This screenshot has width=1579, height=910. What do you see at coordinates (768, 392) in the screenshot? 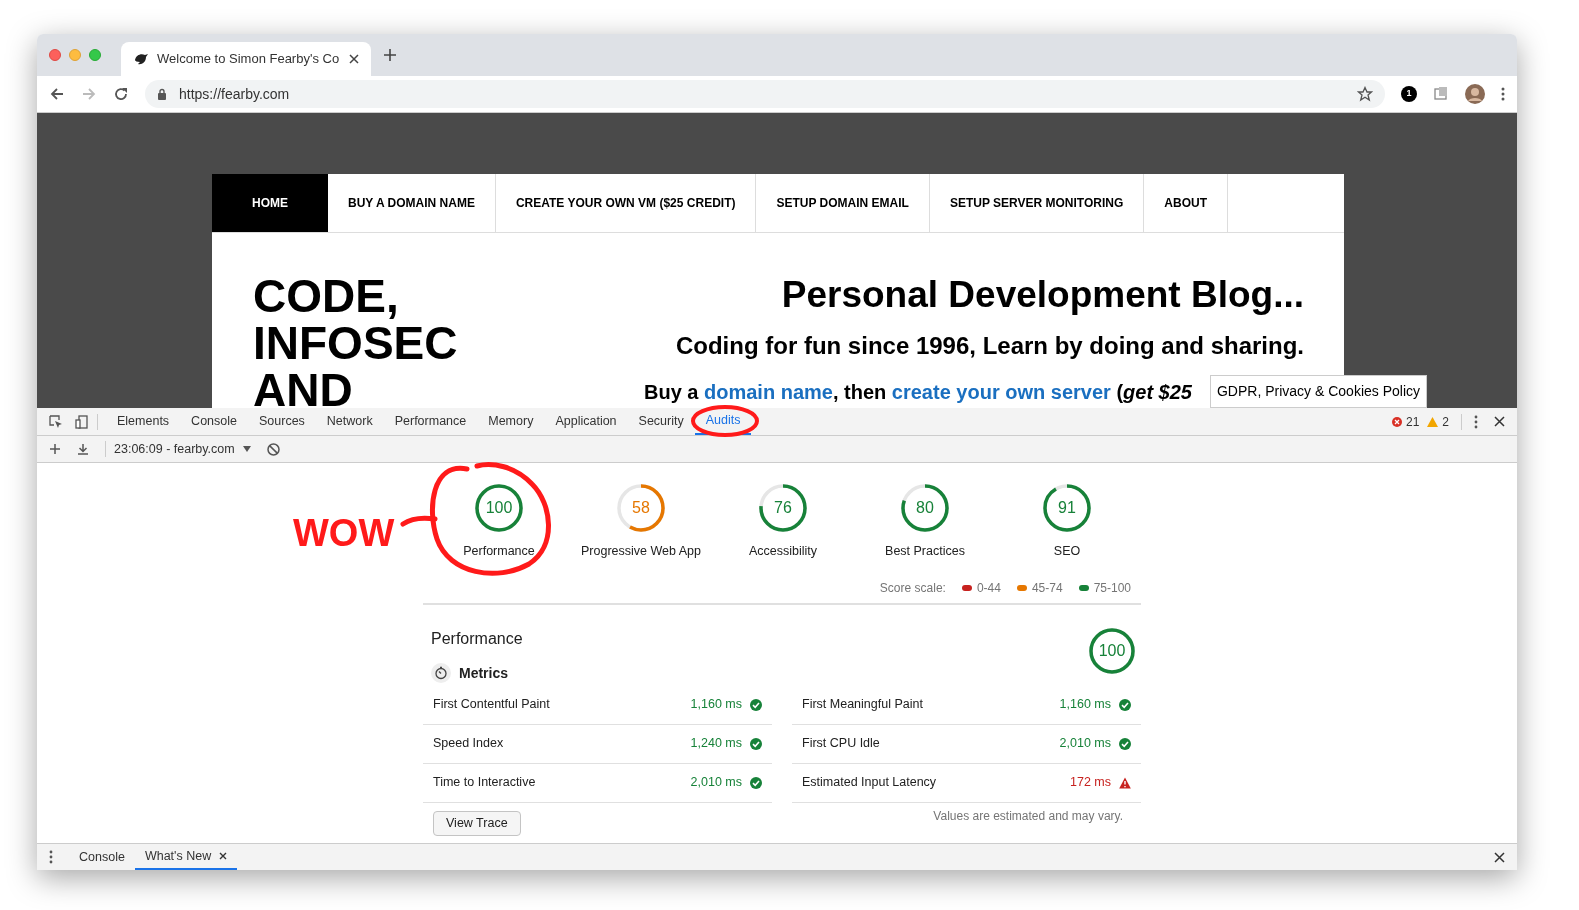
I see `link: domain name` at bounding box center [768, 392].